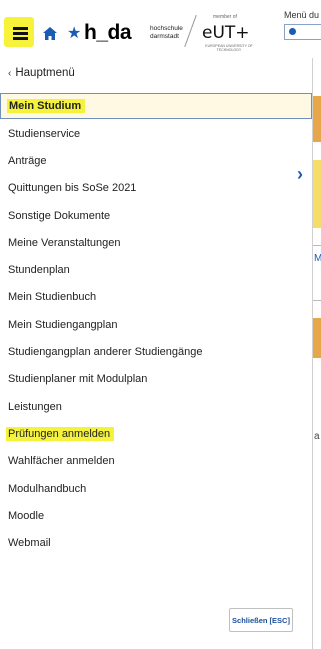 The height and width of the screenshot is (649, 321). I want to click on menu-item-wahlfaecher-anmelden: Wahlfächer anmelden, so click(156, 461).